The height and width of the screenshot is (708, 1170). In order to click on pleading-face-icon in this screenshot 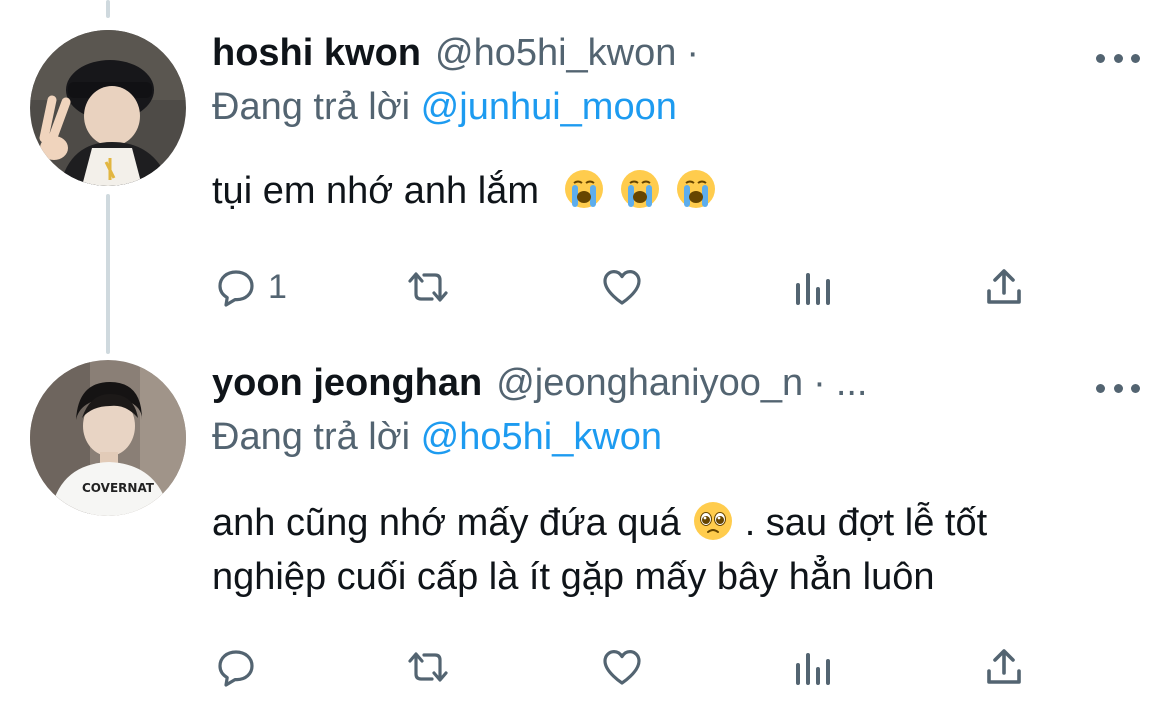, I will do `click(713, 521)`.